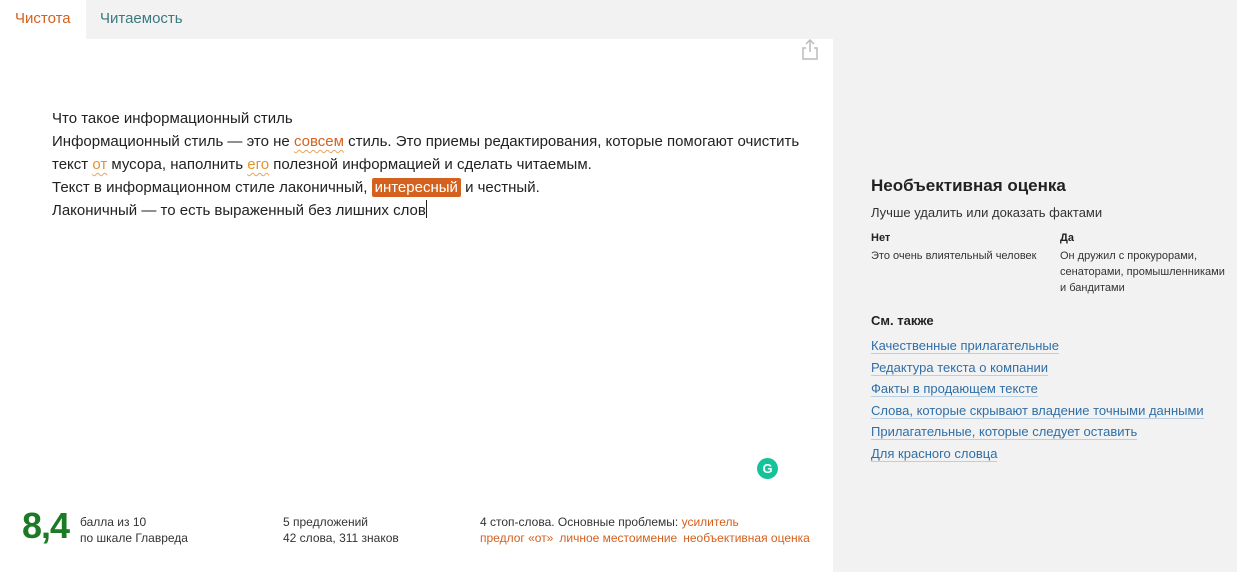 The height and width of the screenshot is (572, 1237). I want to click on text-line: Что такое информационный стиль, so click(172, 118).